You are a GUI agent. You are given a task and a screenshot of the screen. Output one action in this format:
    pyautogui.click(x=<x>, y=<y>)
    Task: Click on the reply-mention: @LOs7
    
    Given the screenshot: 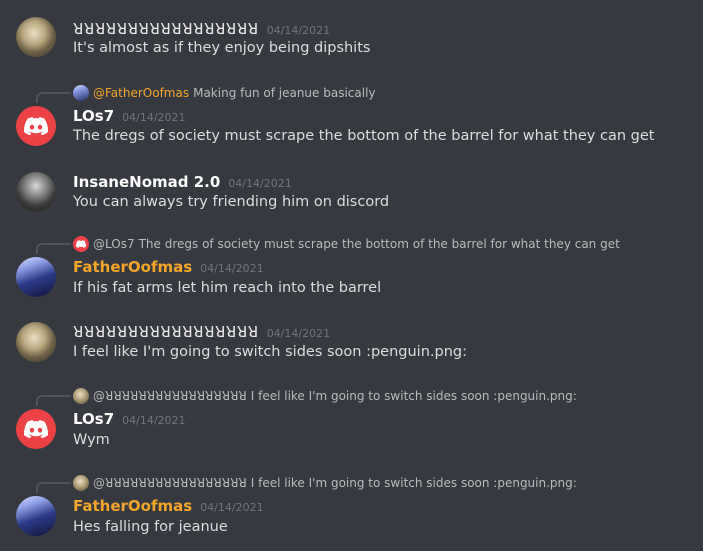 What is the action you would take?
    pyautogui.click(x=114, y=244)
    